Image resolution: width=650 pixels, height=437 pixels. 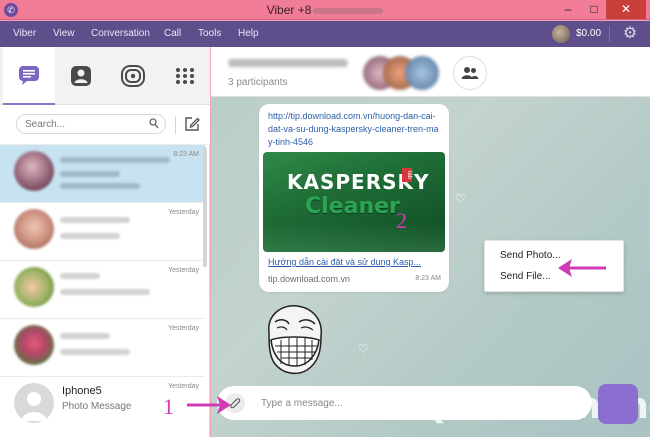 What do you see at coordinates (618, 404) in the screenshot?
I see `send-button` at bounding box center [618, 404].